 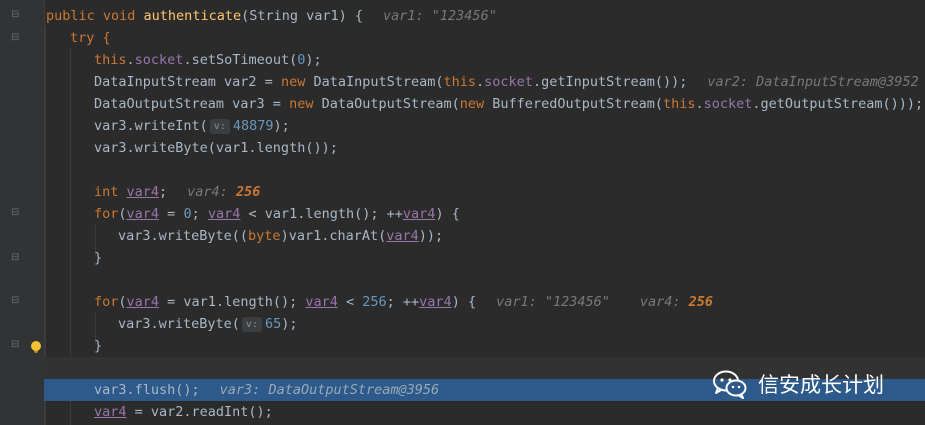 What do you see at coordinates (216, 148) in the screenshot?
I see `code-text: var3.writeByte(var1.length());` at bounding box center [216, 148].